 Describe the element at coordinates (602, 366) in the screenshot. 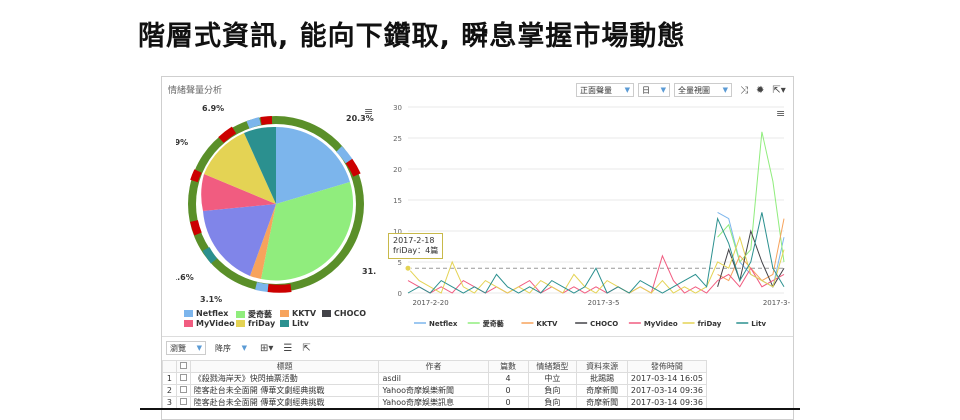

I see `table-header: 資料來源` at that location.